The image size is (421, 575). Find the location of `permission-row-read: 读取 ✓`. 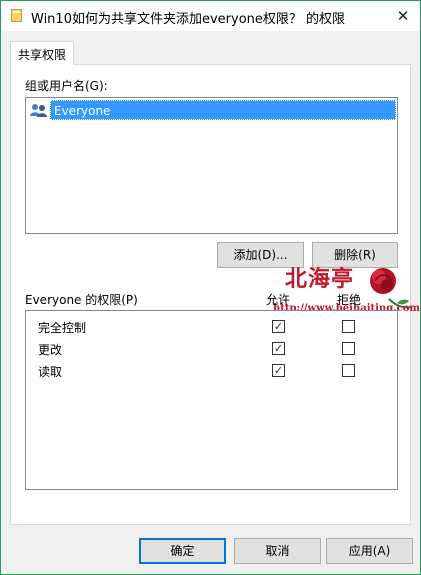

permission-row-read: 读取 ✓ is located at coordinates (211, 370).